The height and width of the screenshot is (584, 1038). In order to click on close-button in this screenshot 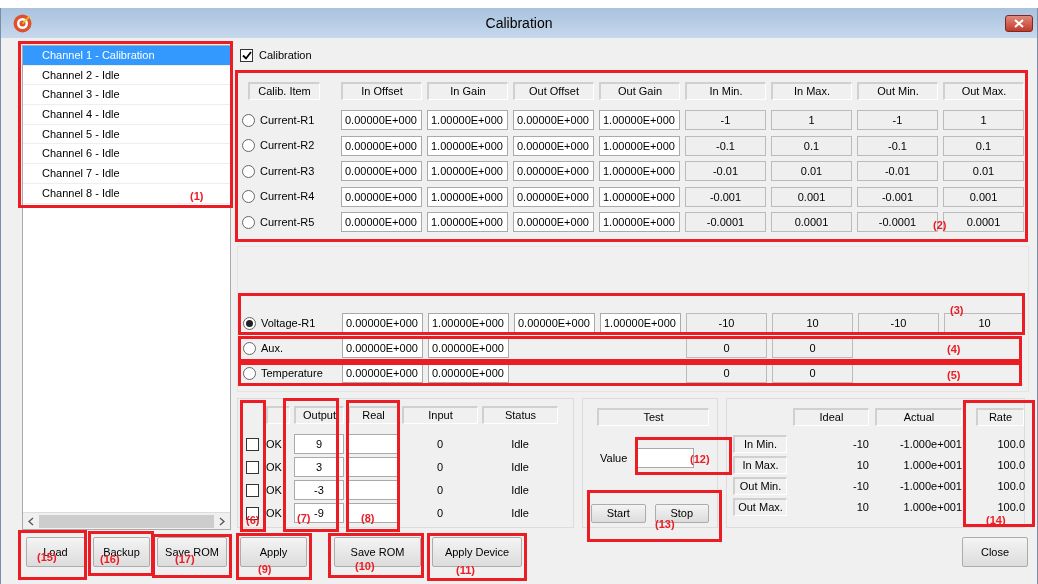, I will do `click(1019, 23)`.